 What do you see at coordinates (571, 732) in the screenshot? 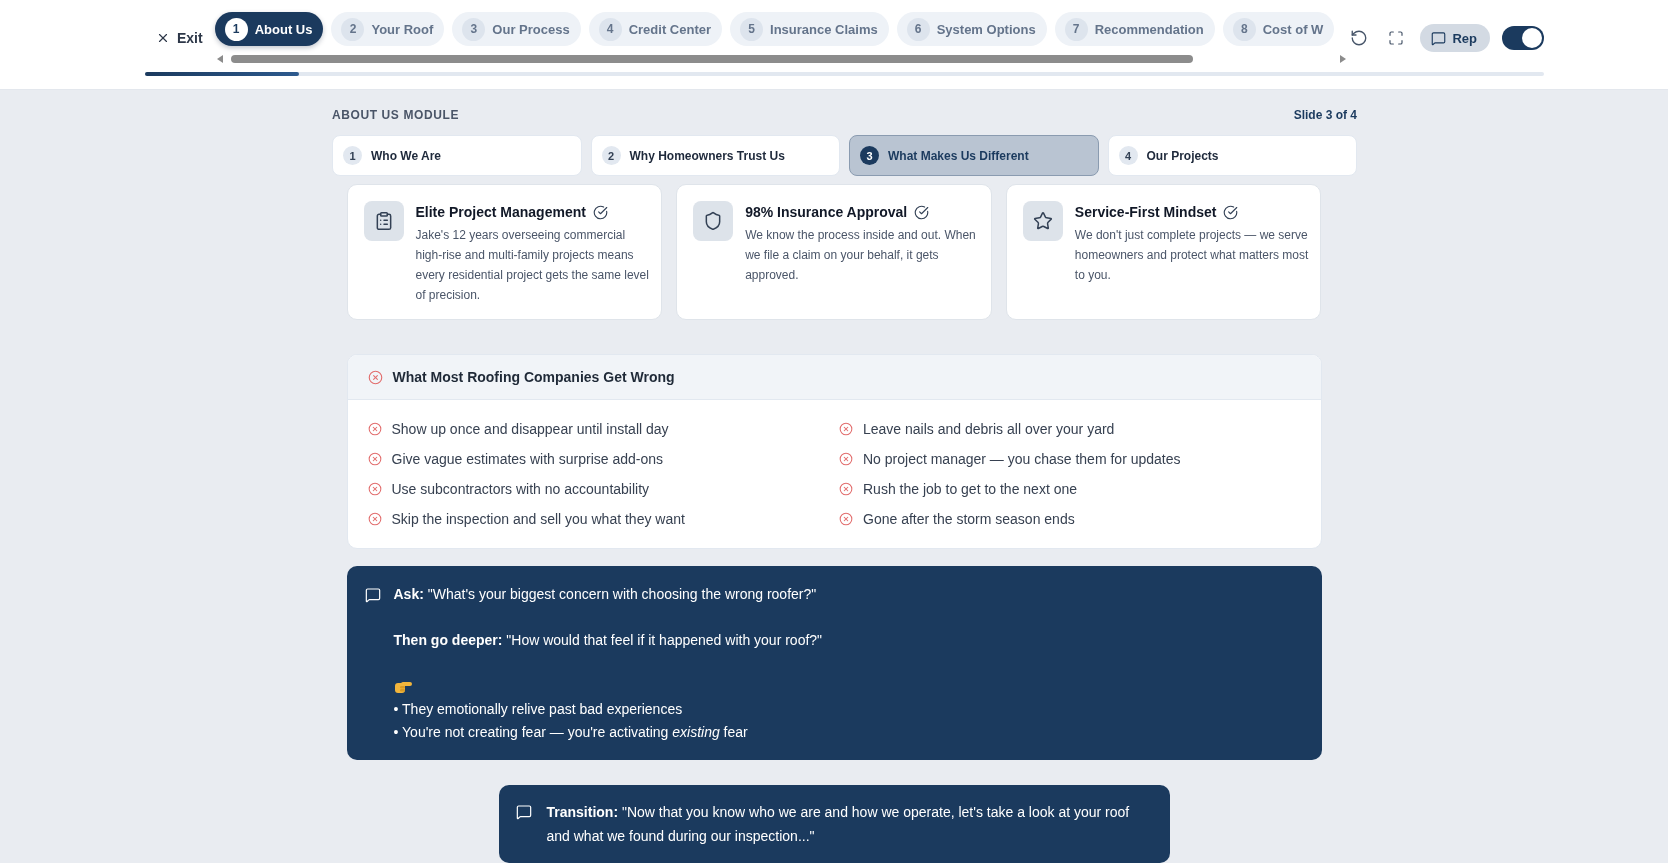
I see `coaching-bullet: • You're not creating fear — you're activating existing fear` at bounding box center [571, 732].